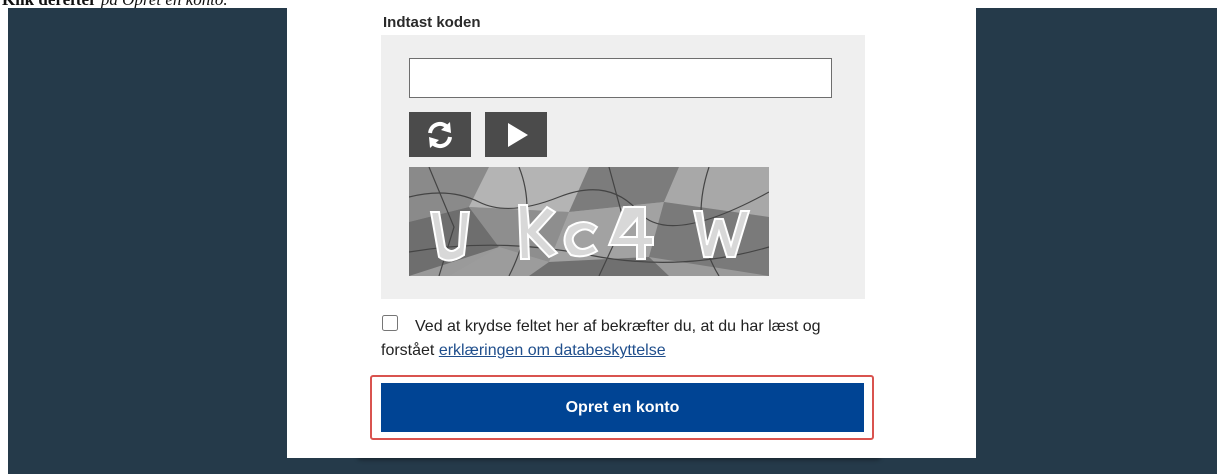 The height and width of the screenshot is (474, 1225). I want to click on caption-lead: Klik derefter, so click(49, 4).